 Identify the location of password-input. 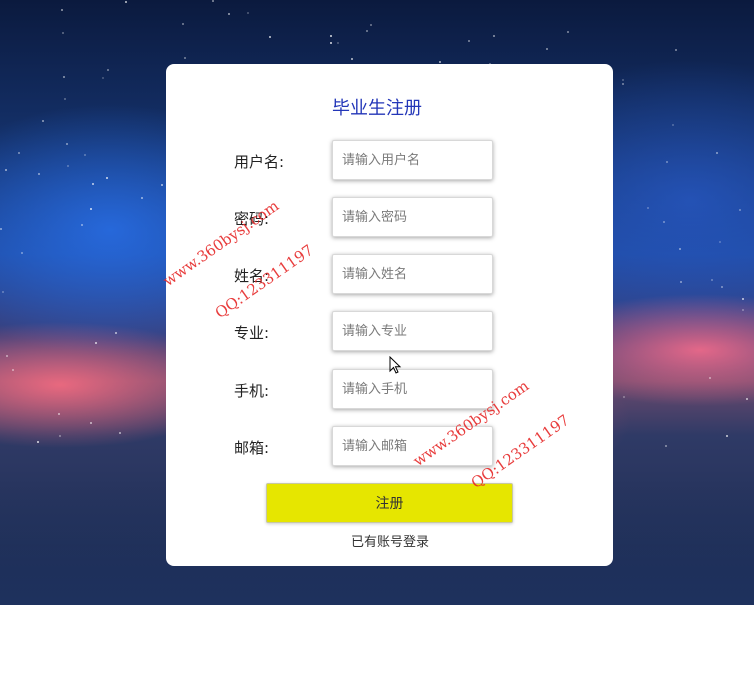
(412, 217).